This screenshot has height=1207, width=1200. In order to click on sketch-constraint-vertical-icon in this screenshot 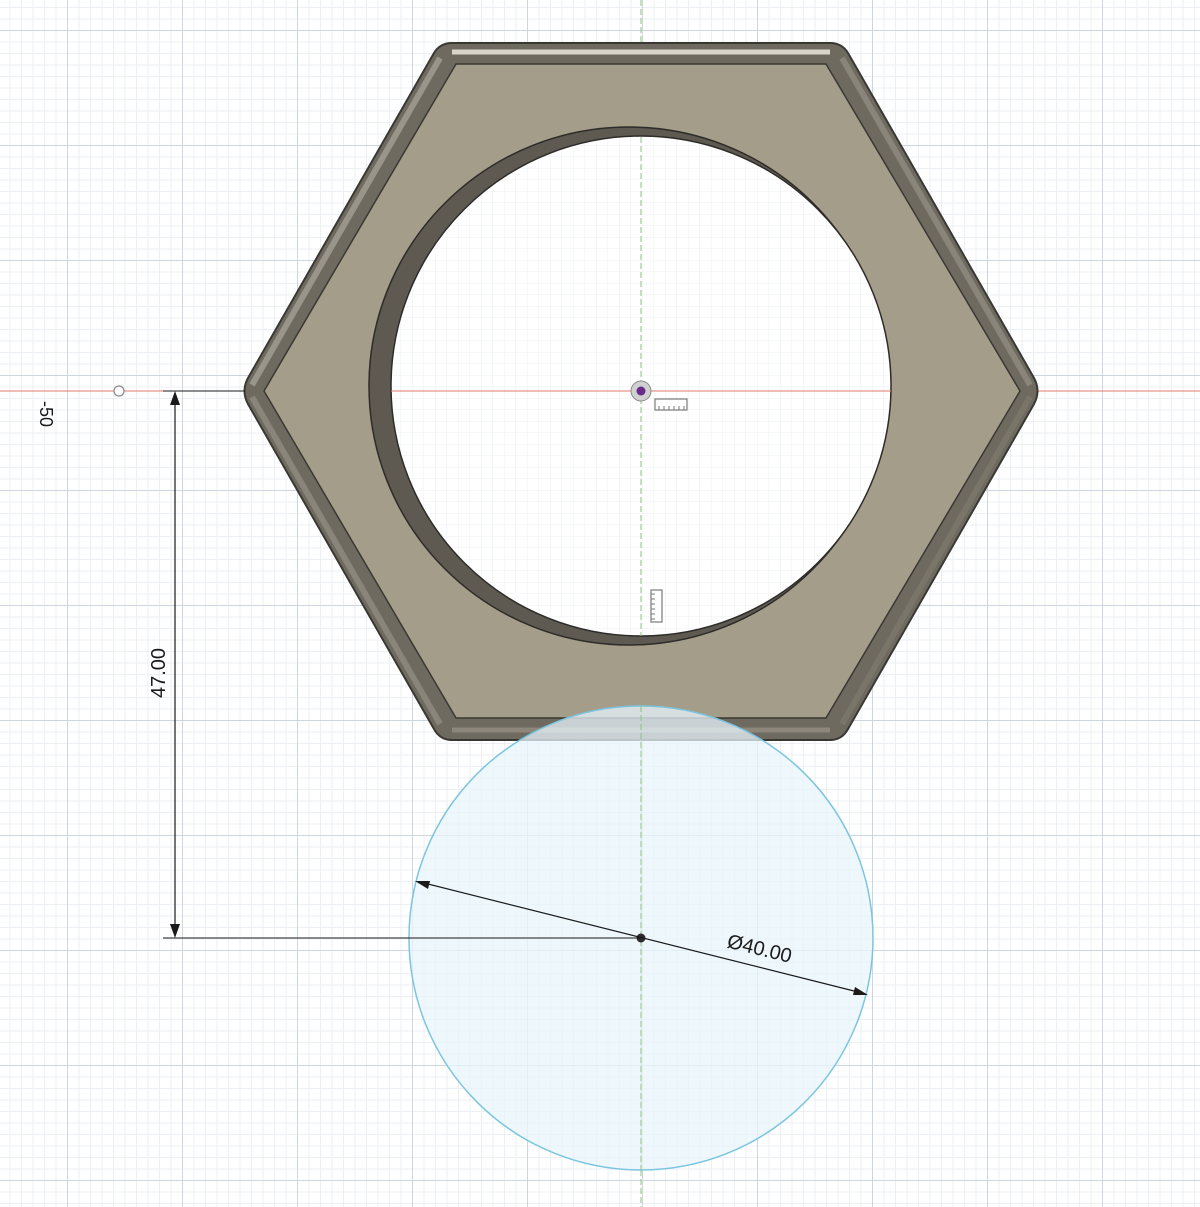, I will do `click(656, 606)`.